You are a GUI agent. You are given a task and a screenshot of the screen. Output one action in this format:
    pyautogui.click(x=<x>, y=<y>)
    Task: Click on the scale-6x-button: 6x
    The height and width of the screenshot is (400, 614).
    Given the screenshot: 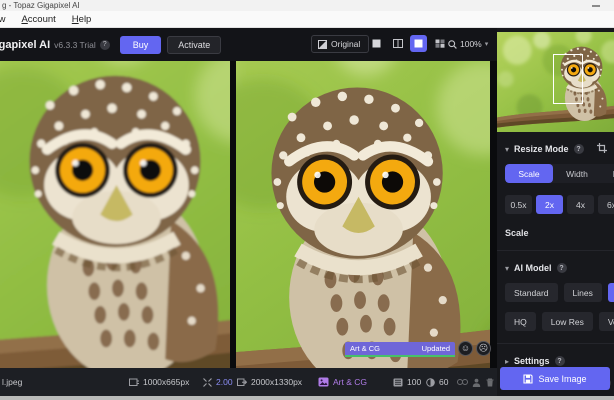 What is the action you would take?
    pyautogui.click(x=606, y=204)
    